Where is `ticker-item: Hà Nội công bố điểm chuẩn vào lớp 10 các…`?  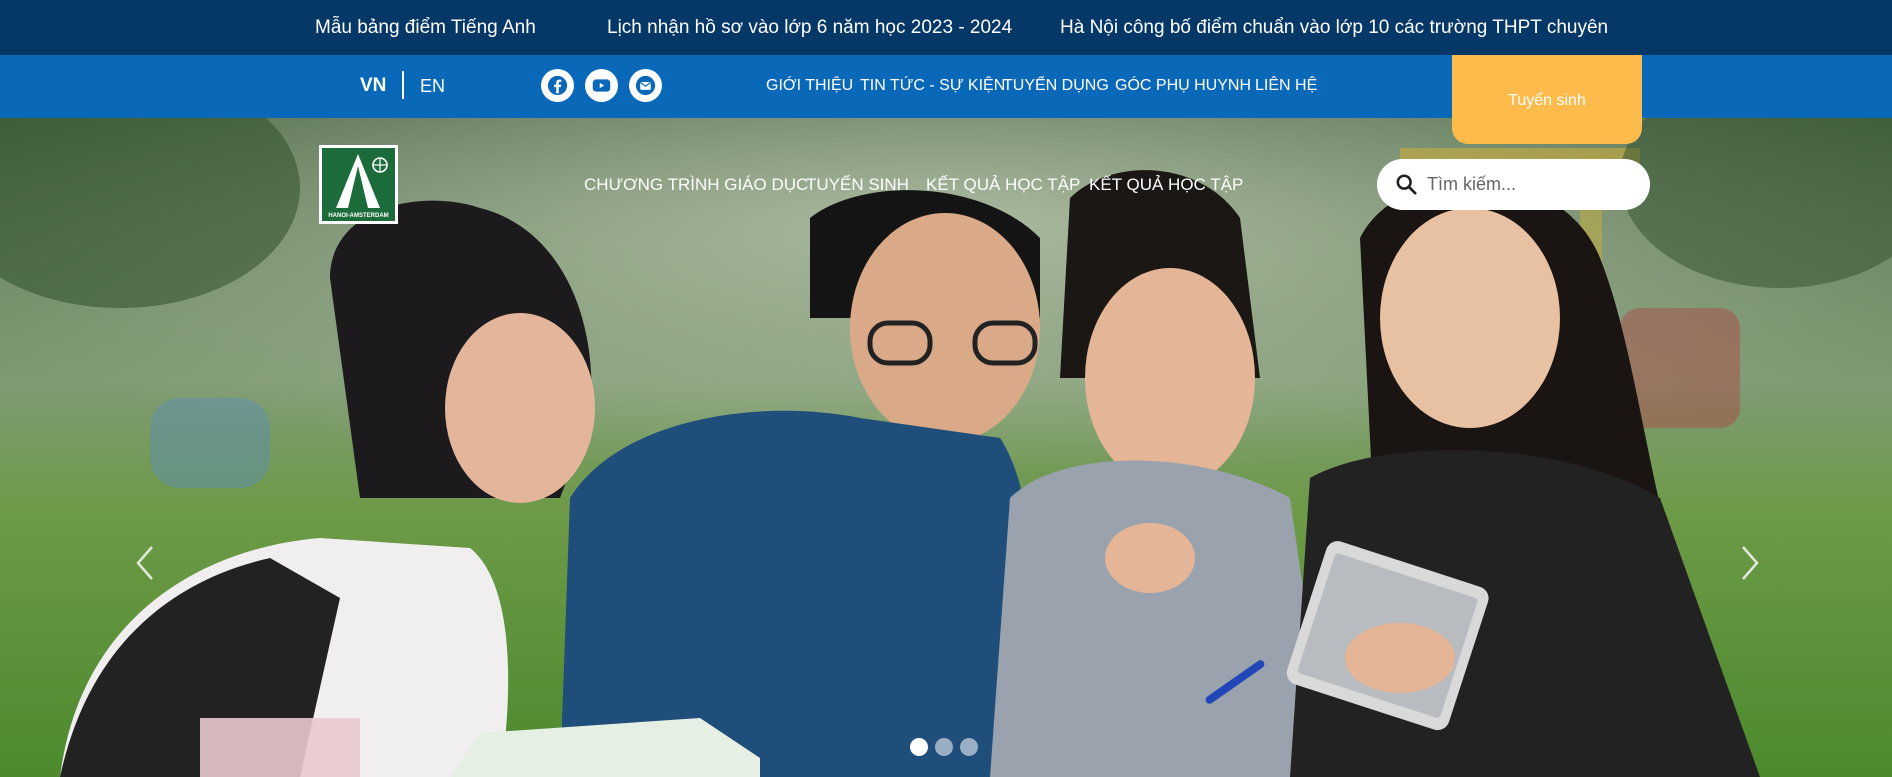
ticker-item: Hà Nội công bố điểm chuẩn vào lớp 10 các… is located at coordinates (1334, 28).